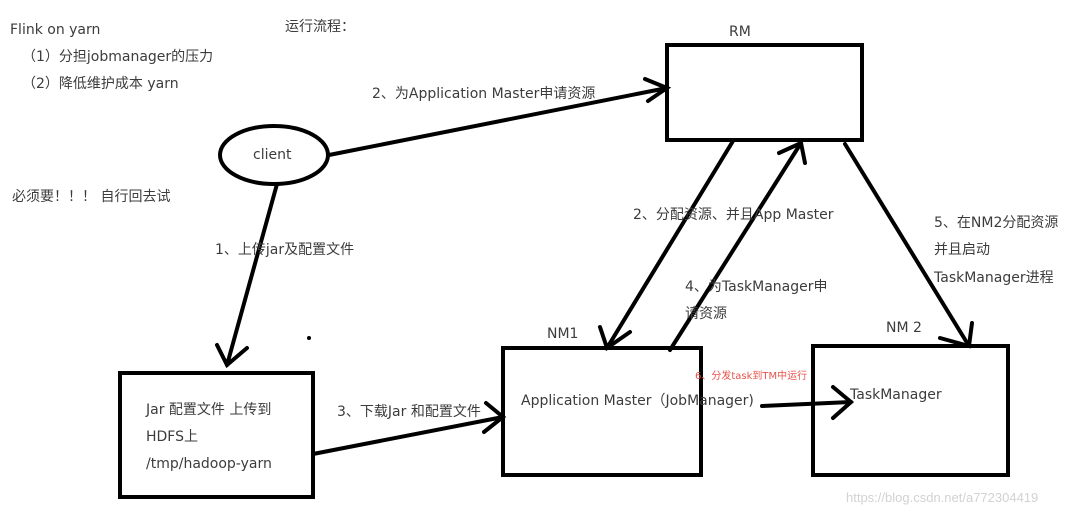  What do you see at coordinates (756, 287) in the screenshot?
I see `step4-label-line1: 4、为TaskManager申` at bounding box center [756, 287].